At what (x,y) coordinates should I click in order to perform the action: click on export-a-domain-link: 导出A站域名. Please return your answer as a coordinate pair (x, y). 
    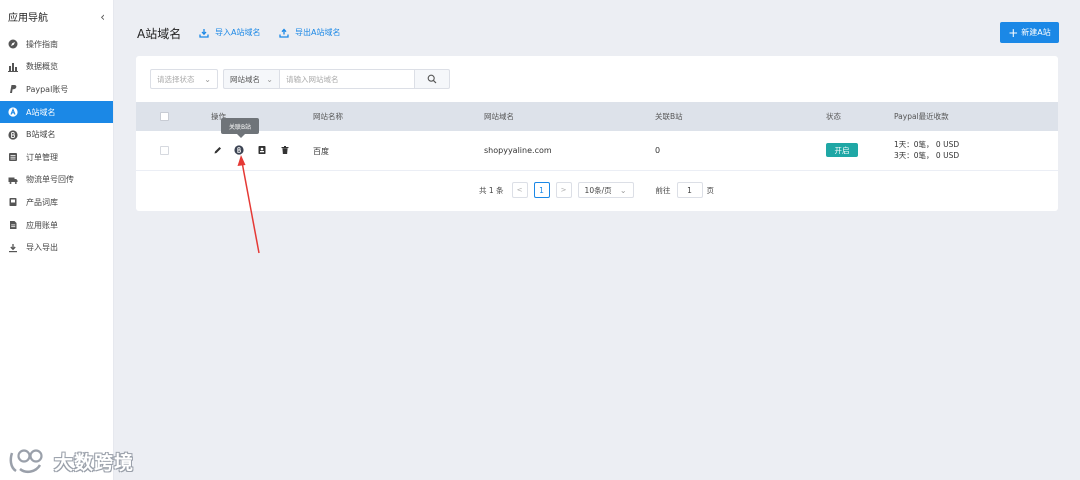
    Looking at the image, I should click on (309, 32).